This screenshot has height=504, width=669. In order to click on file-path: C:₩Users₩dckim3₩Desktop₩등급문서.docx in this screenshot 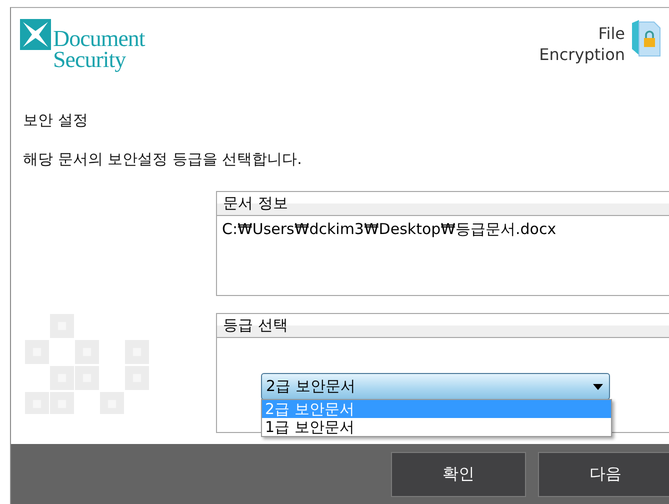, I will do `click(389, 229)`.